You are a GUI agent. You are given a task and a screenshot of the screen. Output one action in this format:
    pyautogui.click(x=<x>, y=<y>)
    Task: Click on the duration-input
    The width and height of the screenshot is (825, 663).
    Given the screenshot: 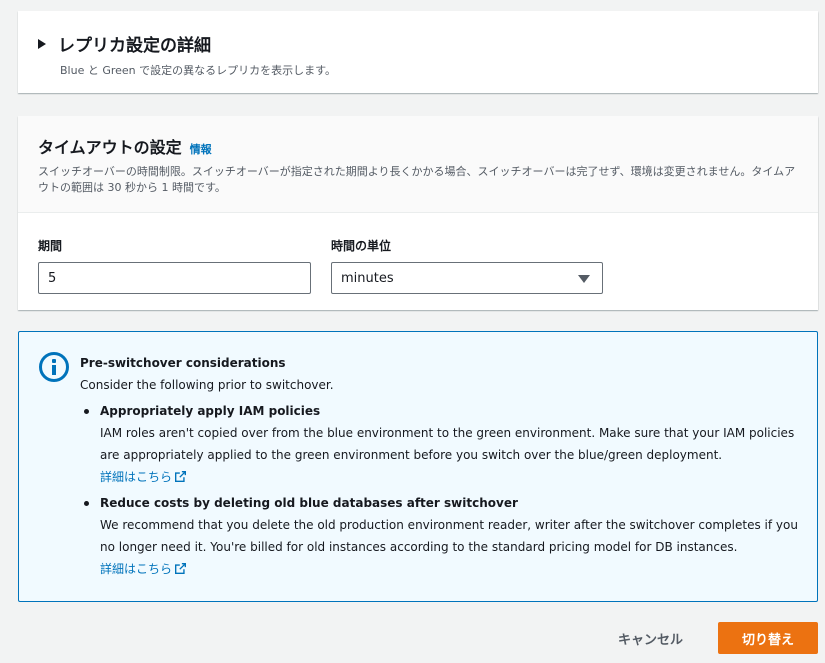 What is the action you would take?
    pyautogui.click(x=174, y=278)
    